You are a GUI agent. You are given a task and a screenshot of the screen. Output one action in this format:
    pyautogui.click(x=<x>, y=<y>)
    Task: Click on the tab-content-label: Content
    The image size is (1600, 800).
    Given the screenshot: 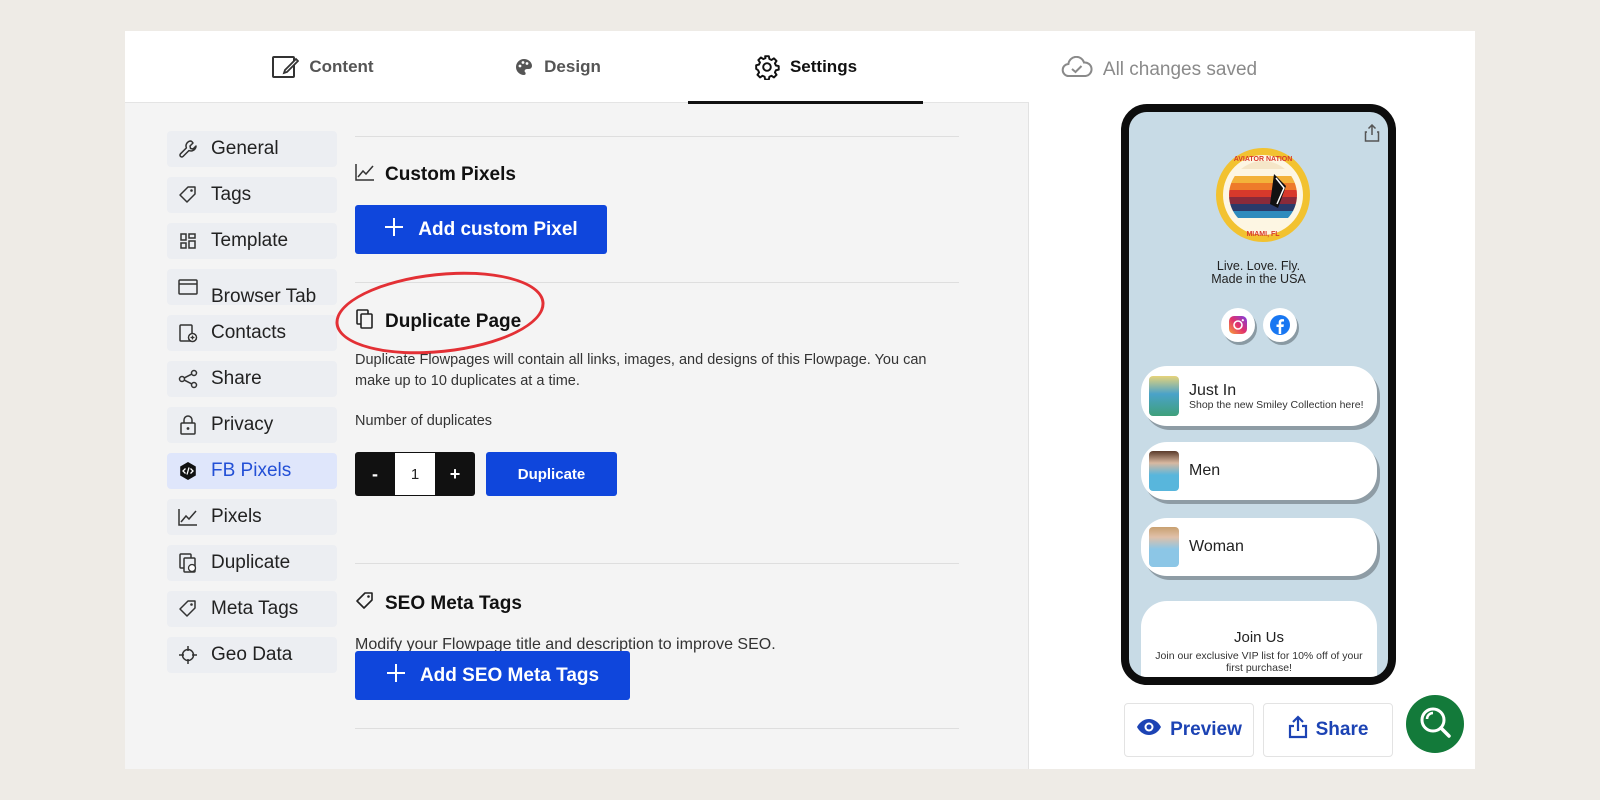 What is the action you would take?
    pyautogui.click(x=341, y=66)
    